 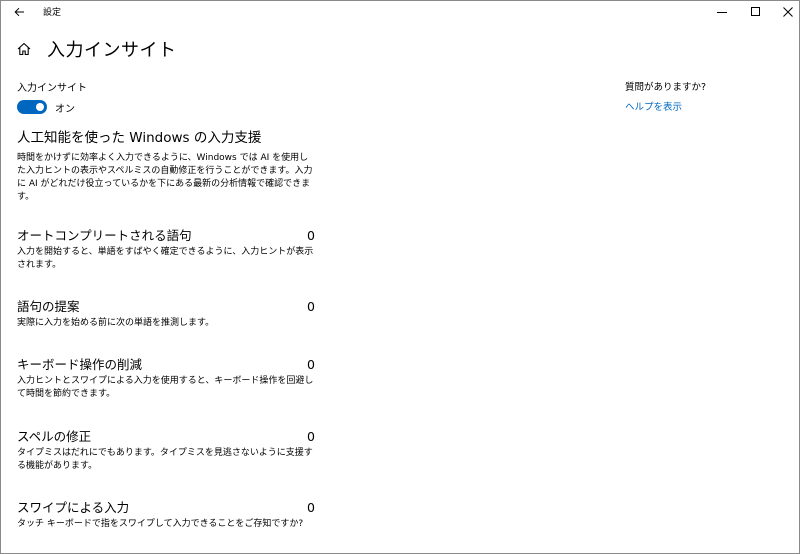 What do you see at coordinates (167, 107) in the screenshot?
I see `toggle-row: オン` at bounding box center [167, 107].